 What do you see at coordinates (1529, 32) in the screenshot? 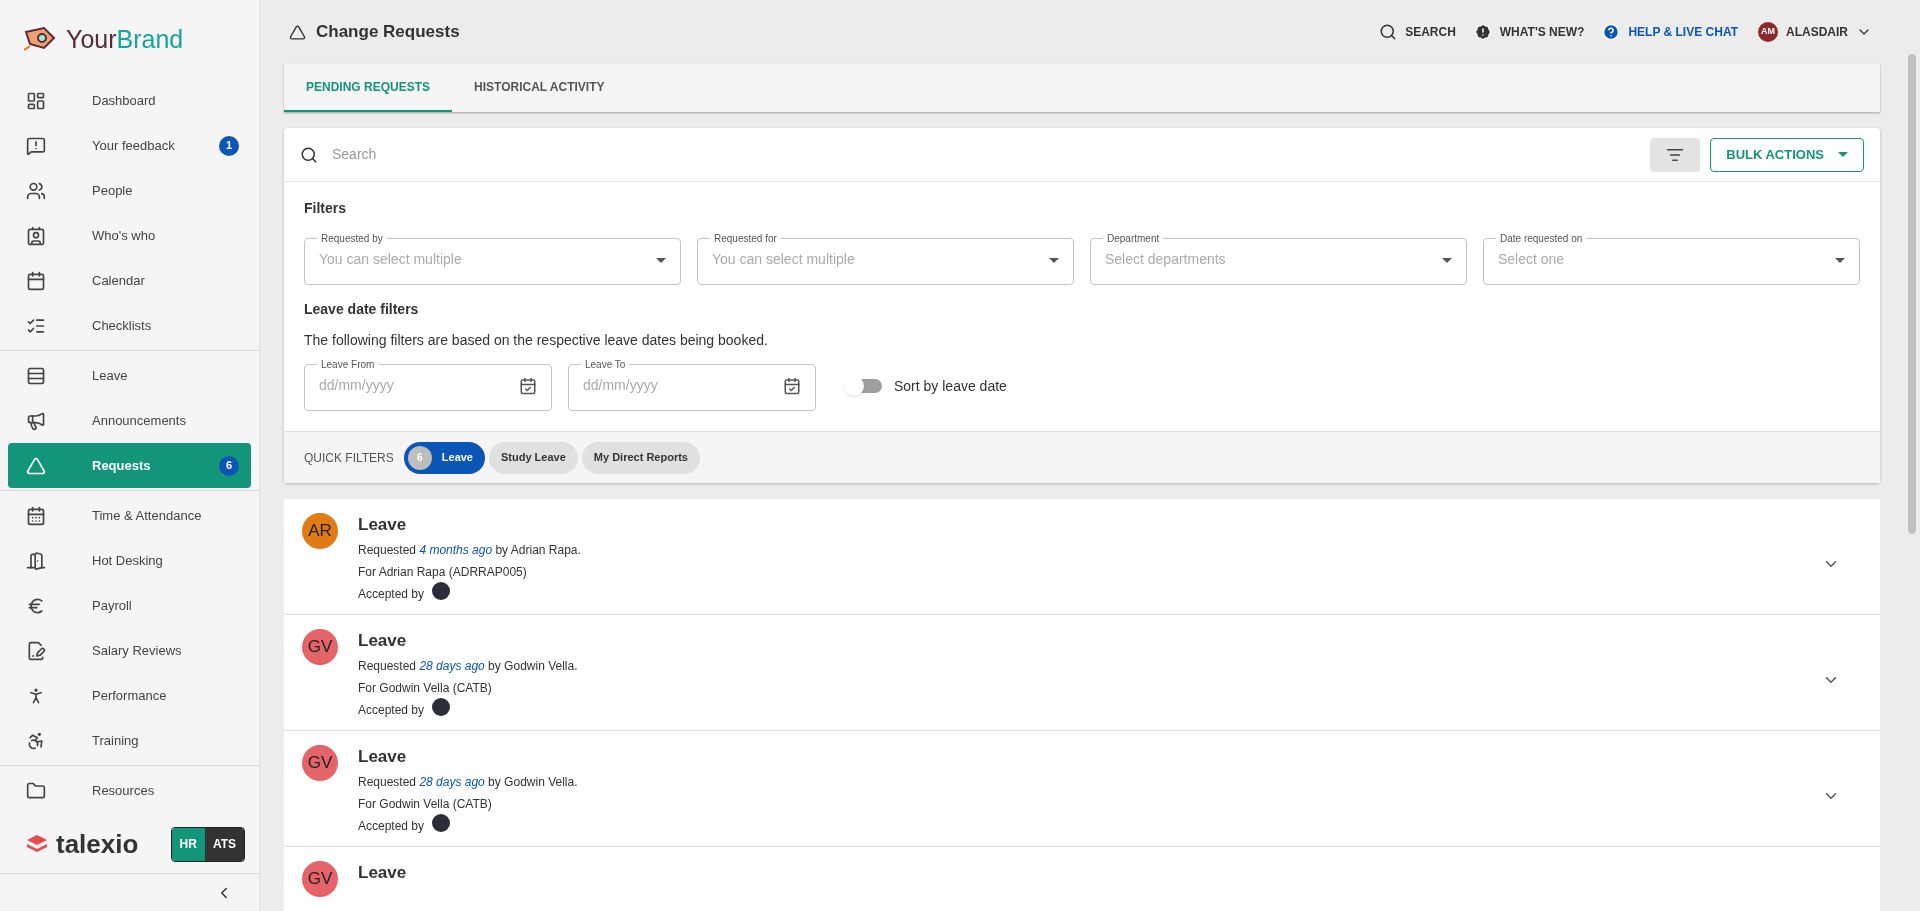
I see `header-action-button: WHAT'S NEW?` at bounding box center [1529, 32].